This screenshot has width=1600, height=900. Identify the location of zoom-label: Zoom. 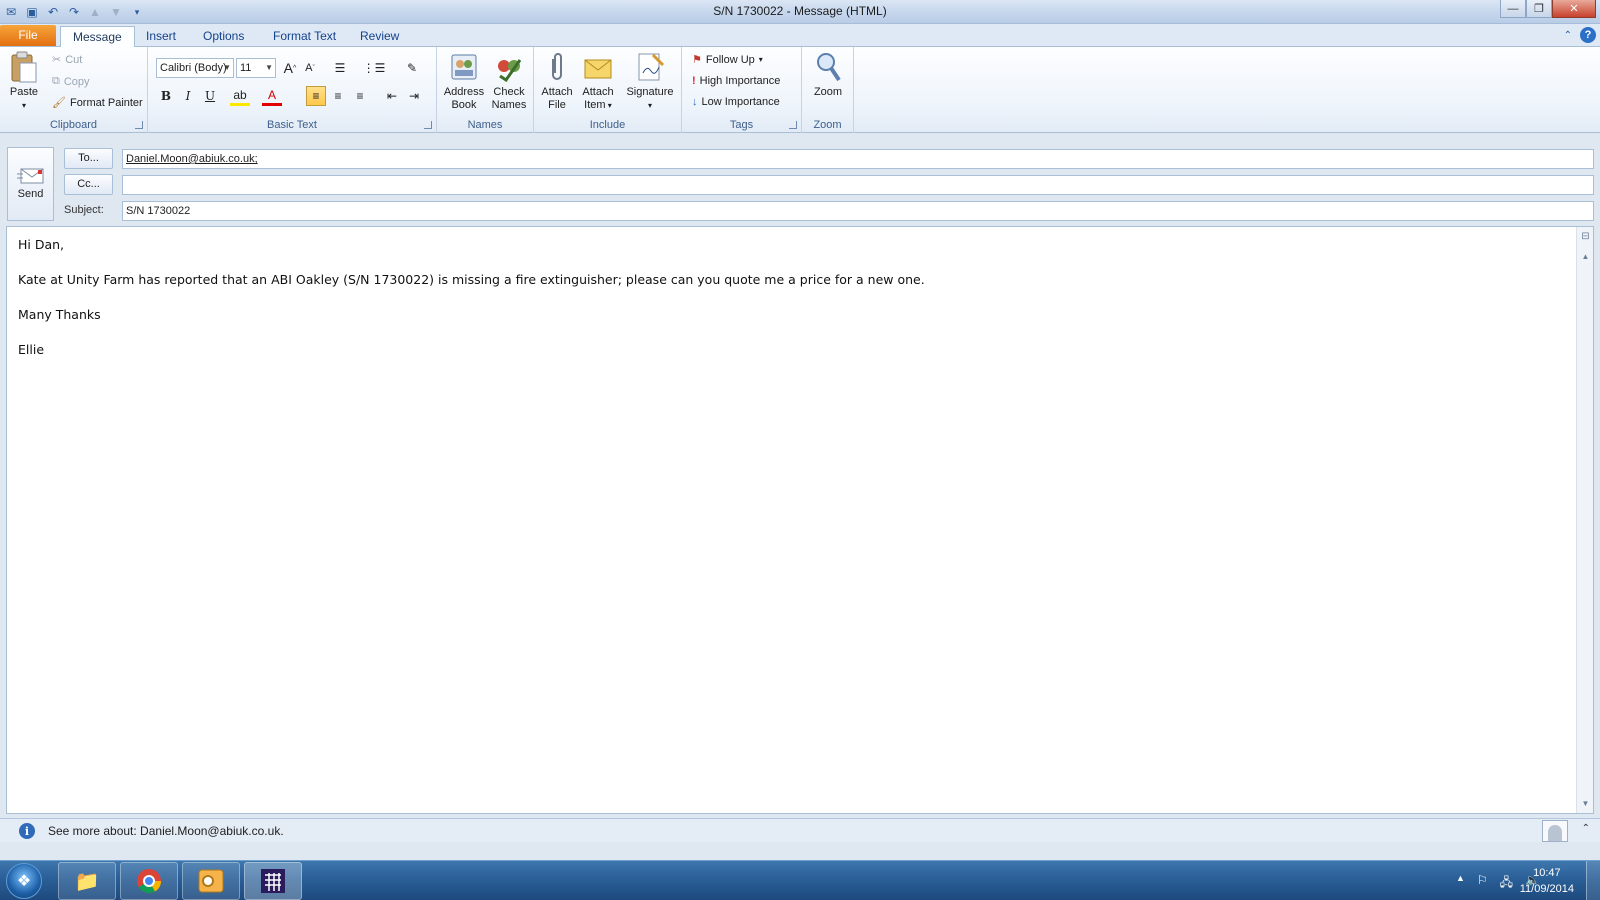
(828, 92).